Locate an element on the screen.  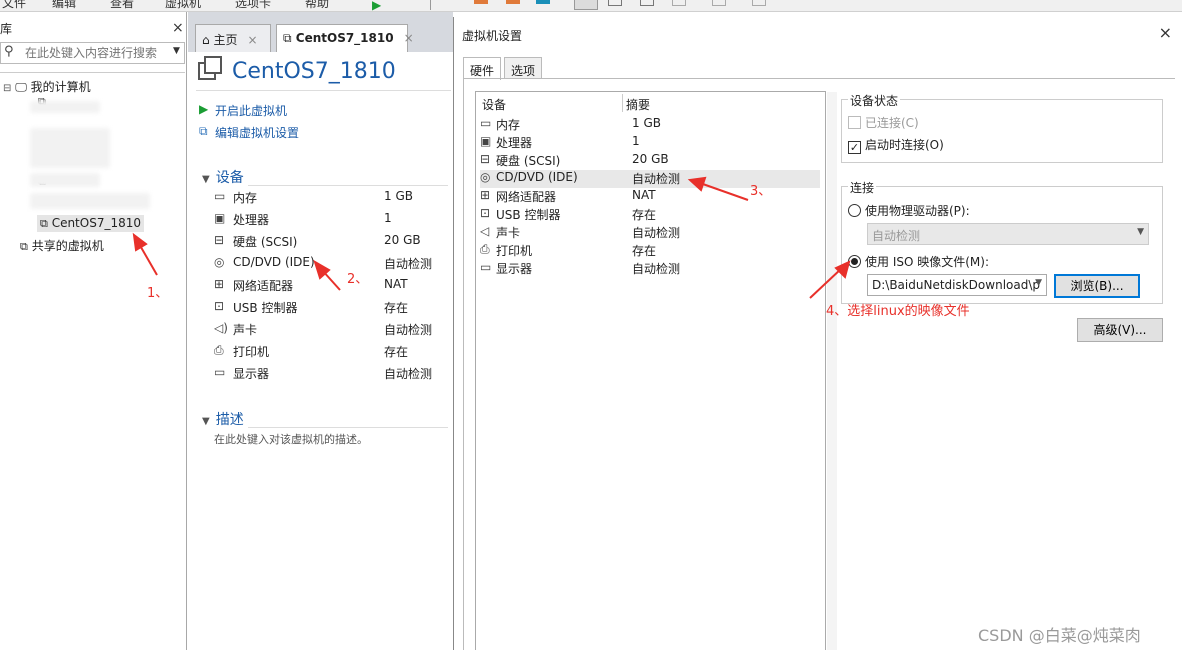
list-item: ▭ 显示器 自动检测 is located at coordinates (650, 269).